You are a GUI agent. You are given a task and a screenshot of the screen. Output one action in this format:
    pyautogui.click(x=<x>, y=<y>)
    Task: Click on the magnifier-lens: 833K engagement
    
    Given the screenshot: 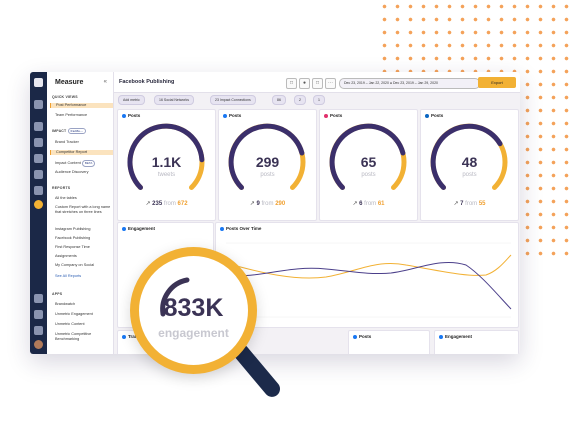 What is the action you would take?
    pyautogui.click(x=193, y=310)
    